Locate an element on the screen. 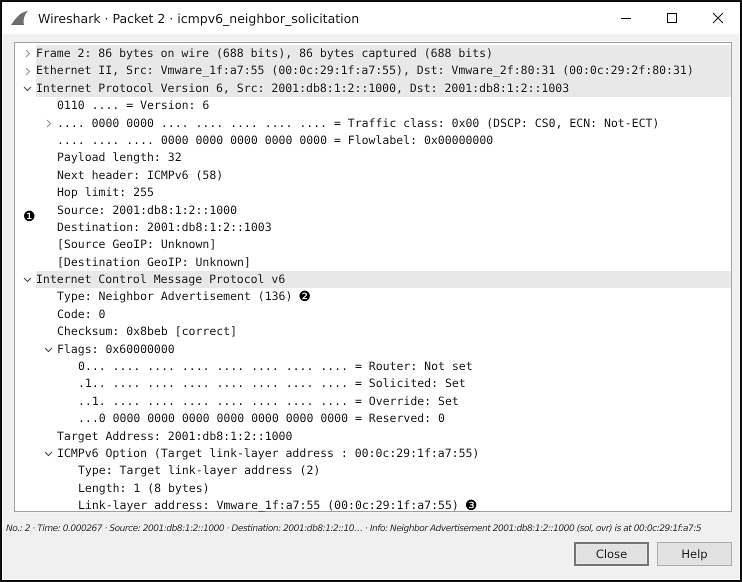  callout-number: ❶ is located at coordinates (29, 217).